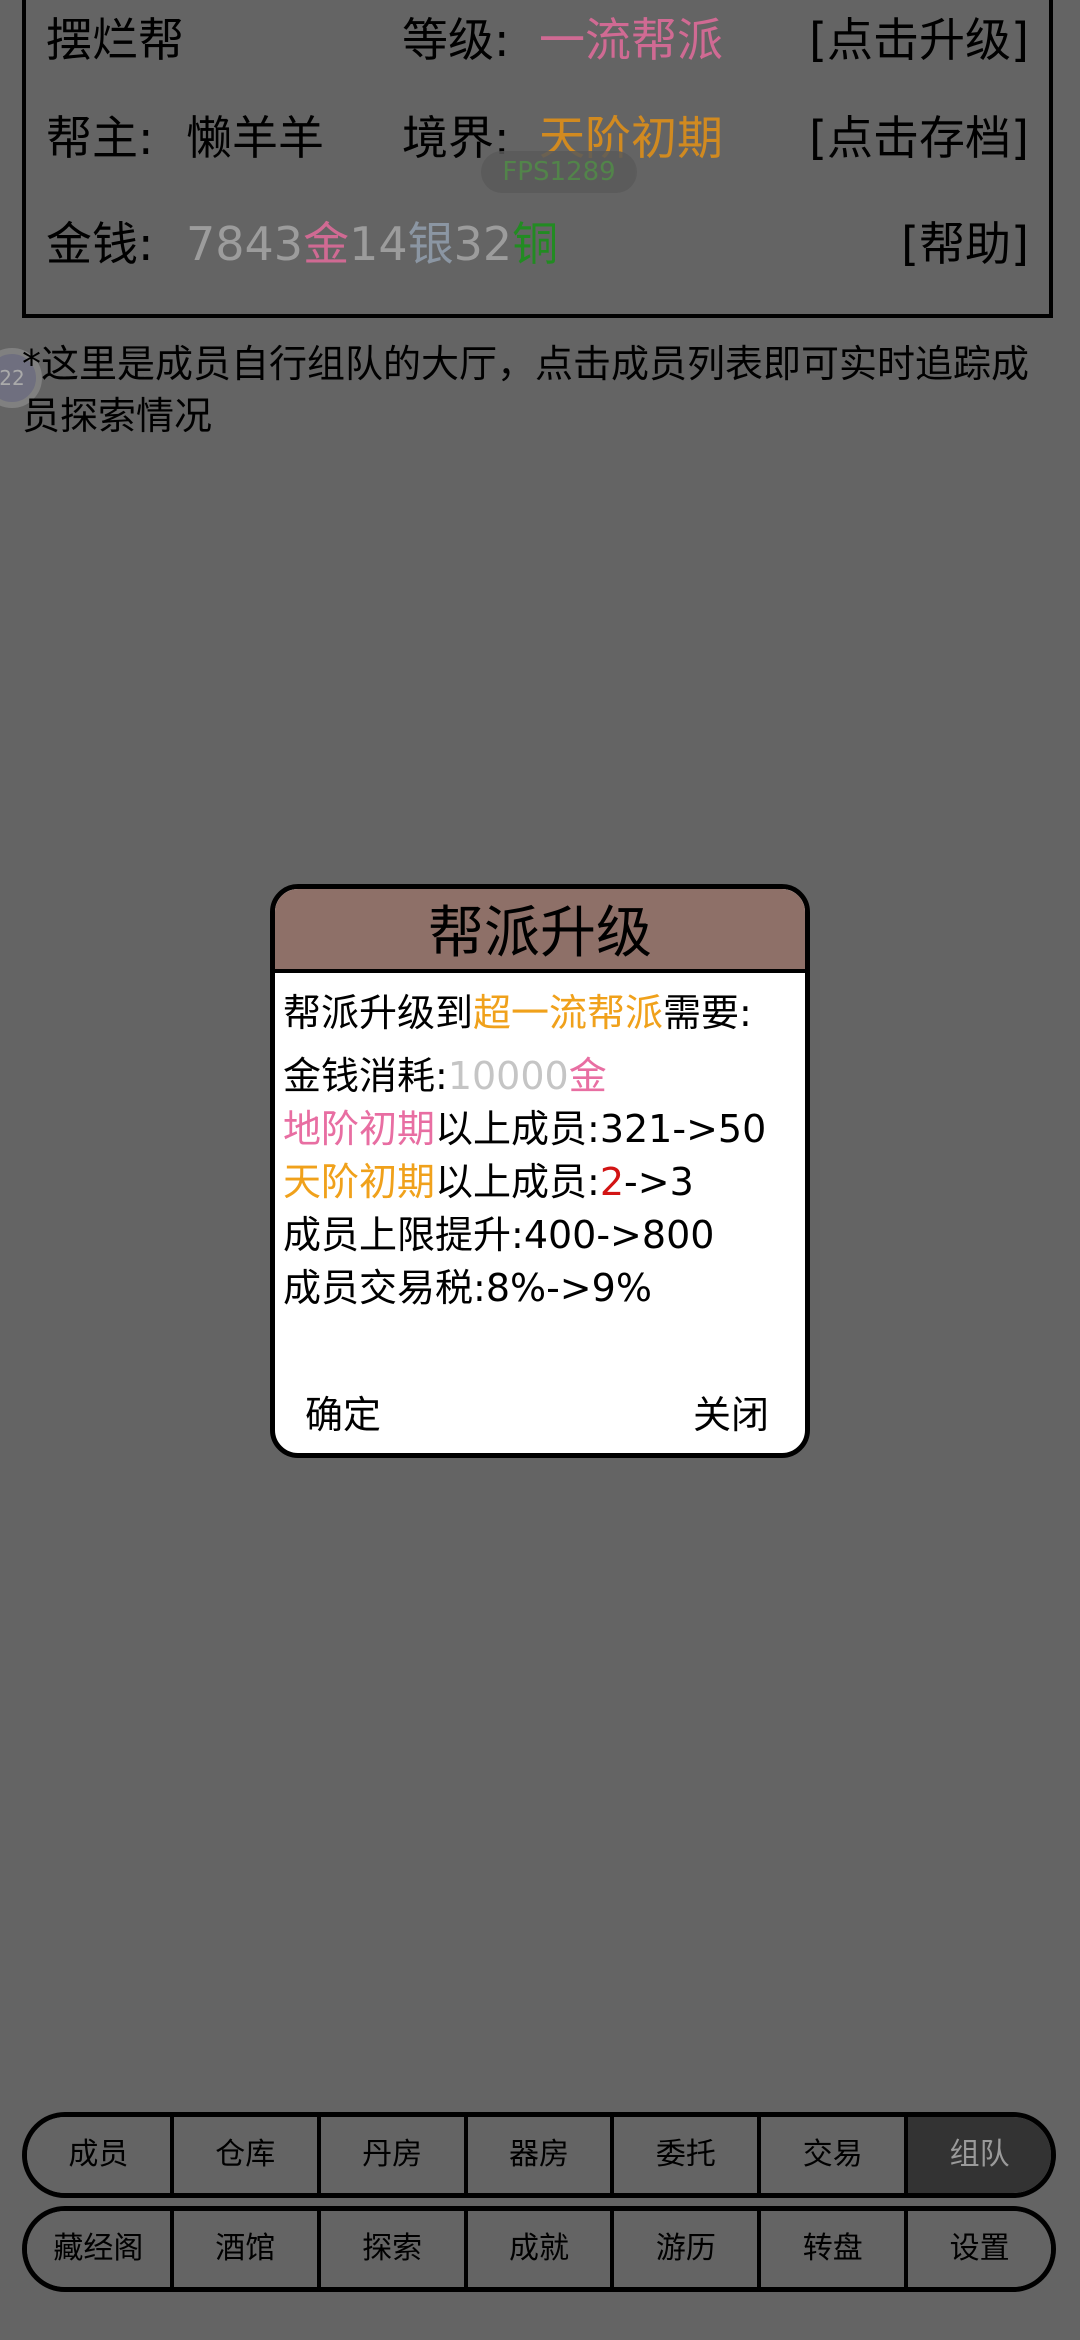 The width and height of the screenshot is (1080, 2340). I want to click on tab-commission: 委托, so click(688, 2155).